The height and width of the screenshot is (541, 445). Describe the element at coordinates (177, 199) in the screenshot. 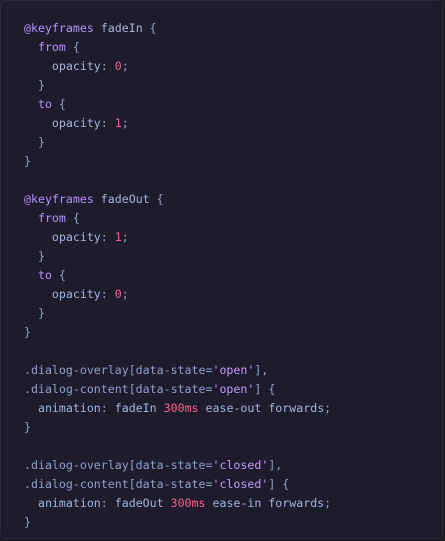

I see `code-line: @keyframes fadeOut {` at that location.